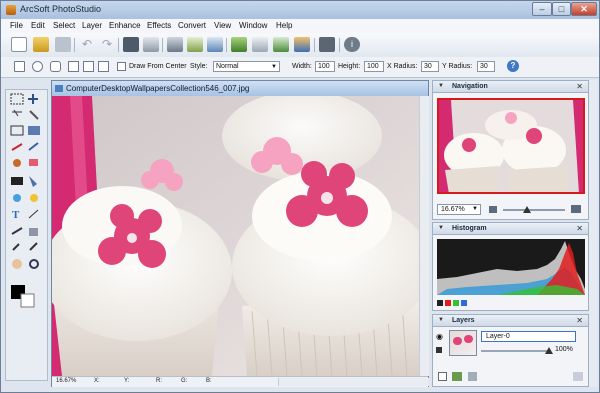  I want to click on compare-icon, so click(327, 44).